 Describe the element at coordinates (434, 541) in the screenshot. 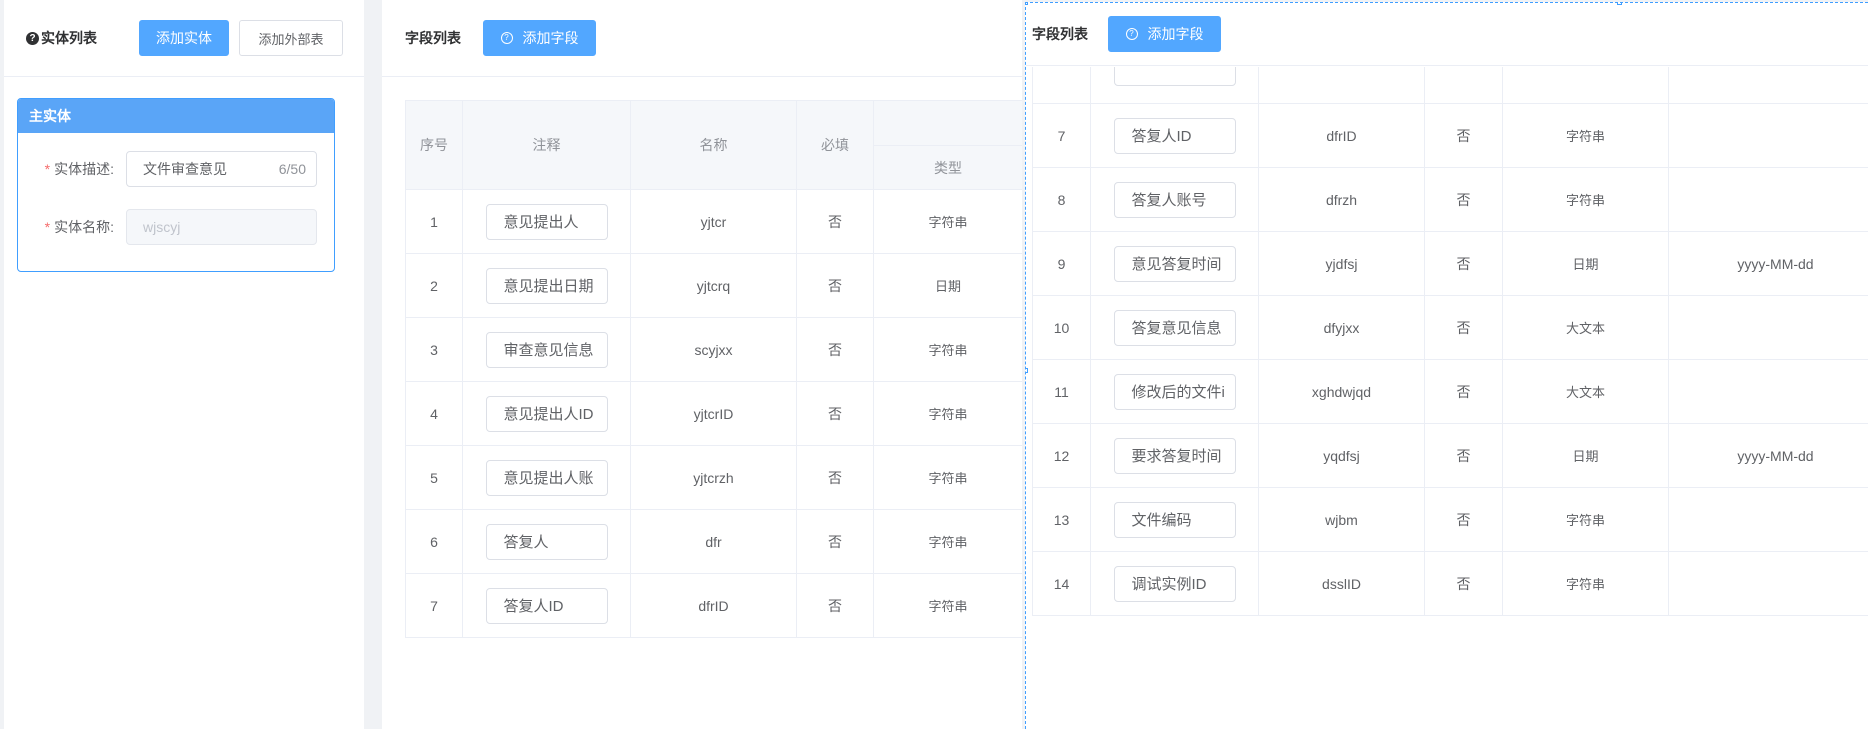

I see `row-index: 6` at that location.